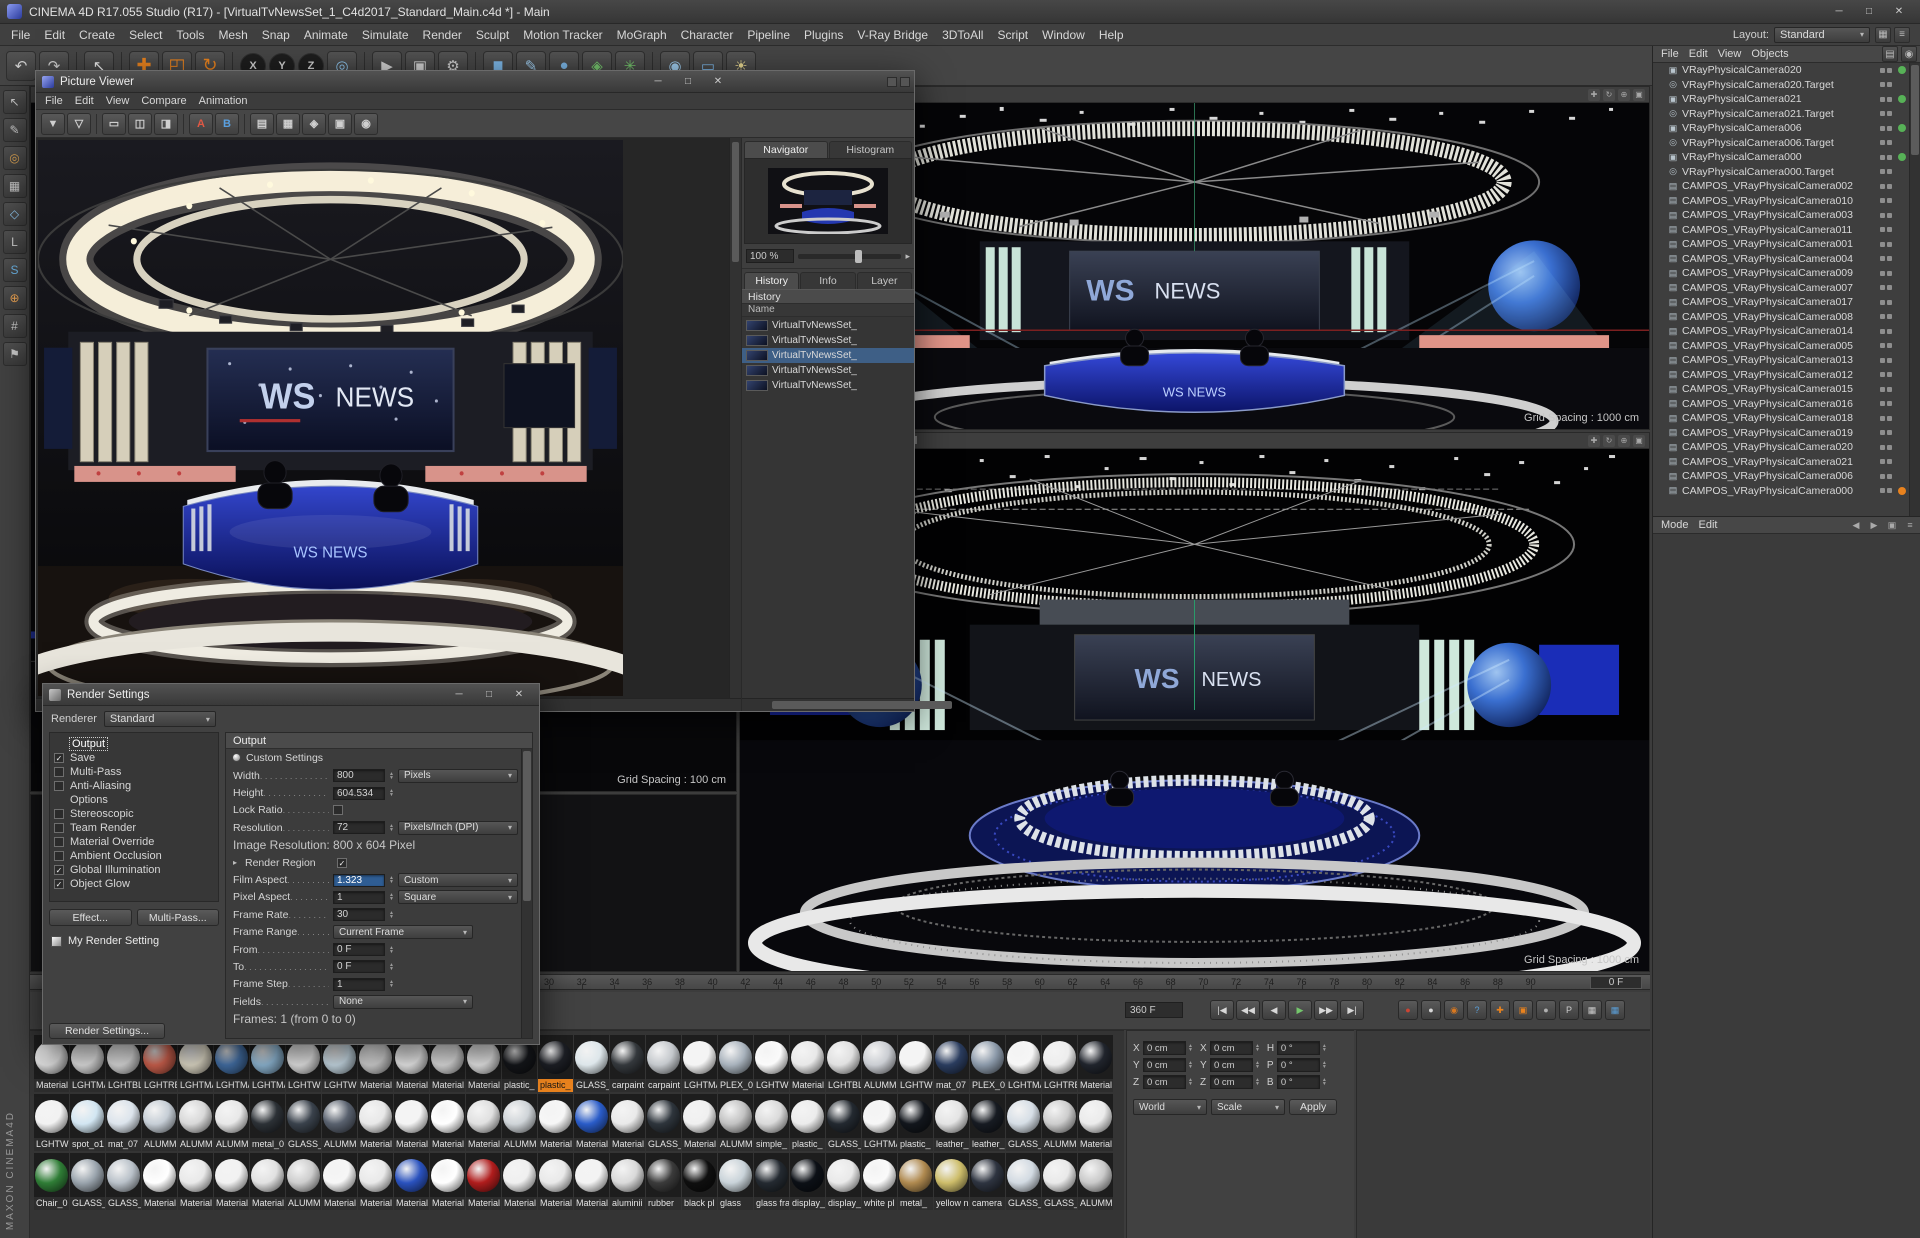  I want to click on dock-icon, so click(892, 81).